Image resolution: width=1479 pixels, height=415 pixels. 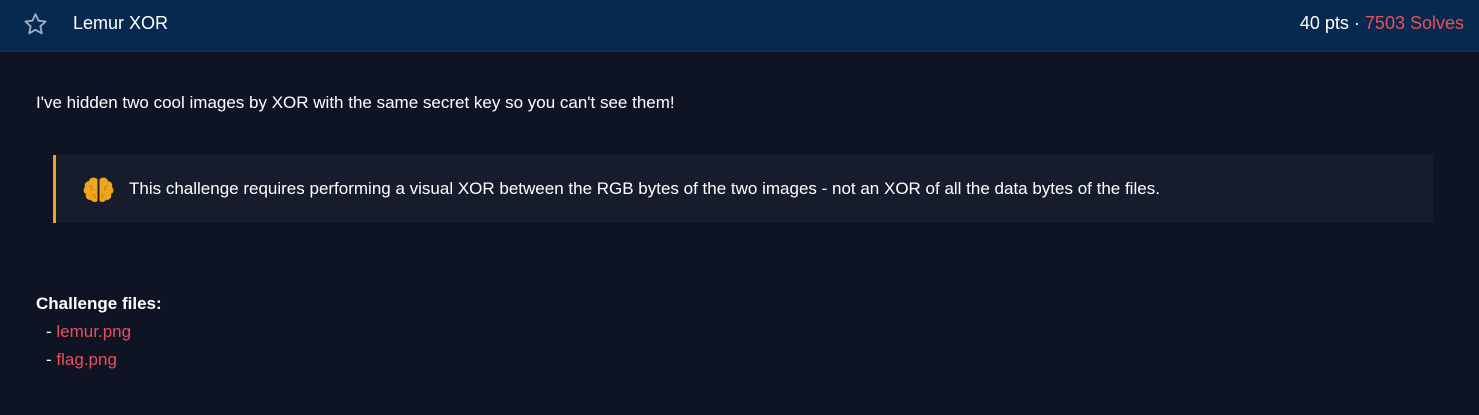 What do you see at coordinates (99, 303) in the screenshot?
I see `challenge-files-heading: Challenge files:` at bounding box center [99, 303].